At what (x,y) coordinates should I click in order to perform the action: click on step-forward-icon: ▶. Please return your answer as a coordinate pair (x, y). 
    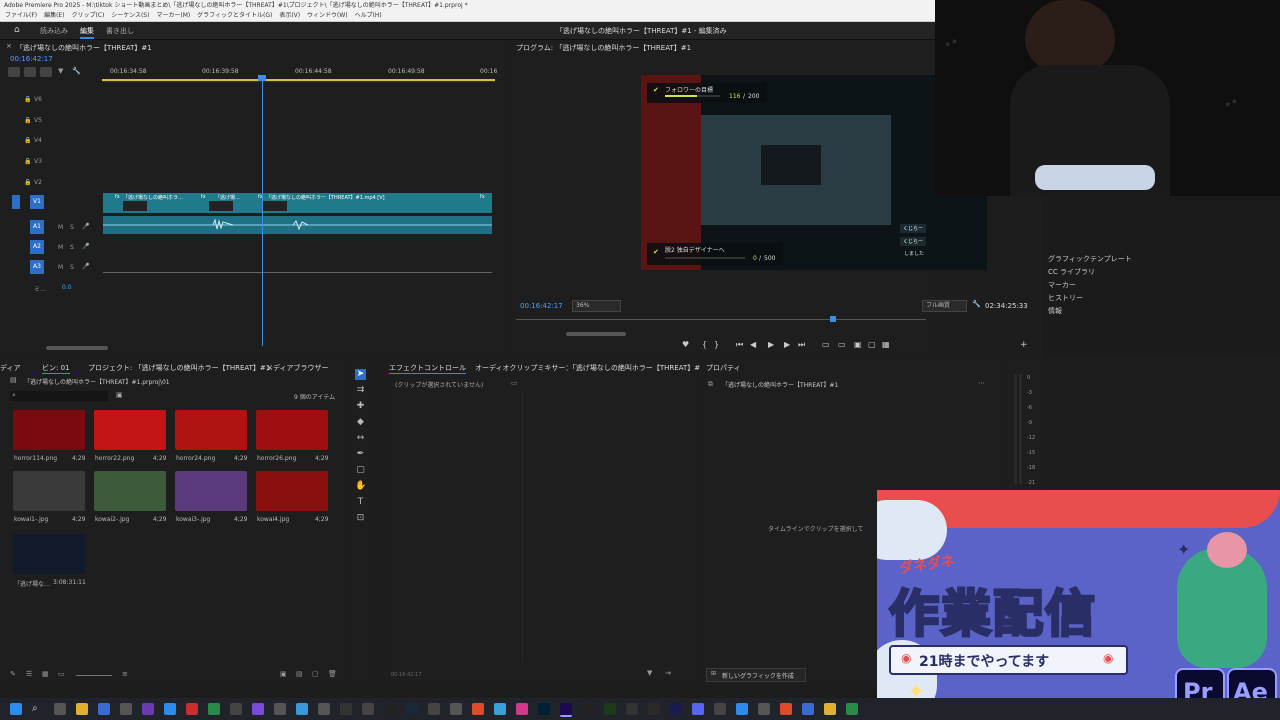
    Looking at the image, I should click on (787, 344).